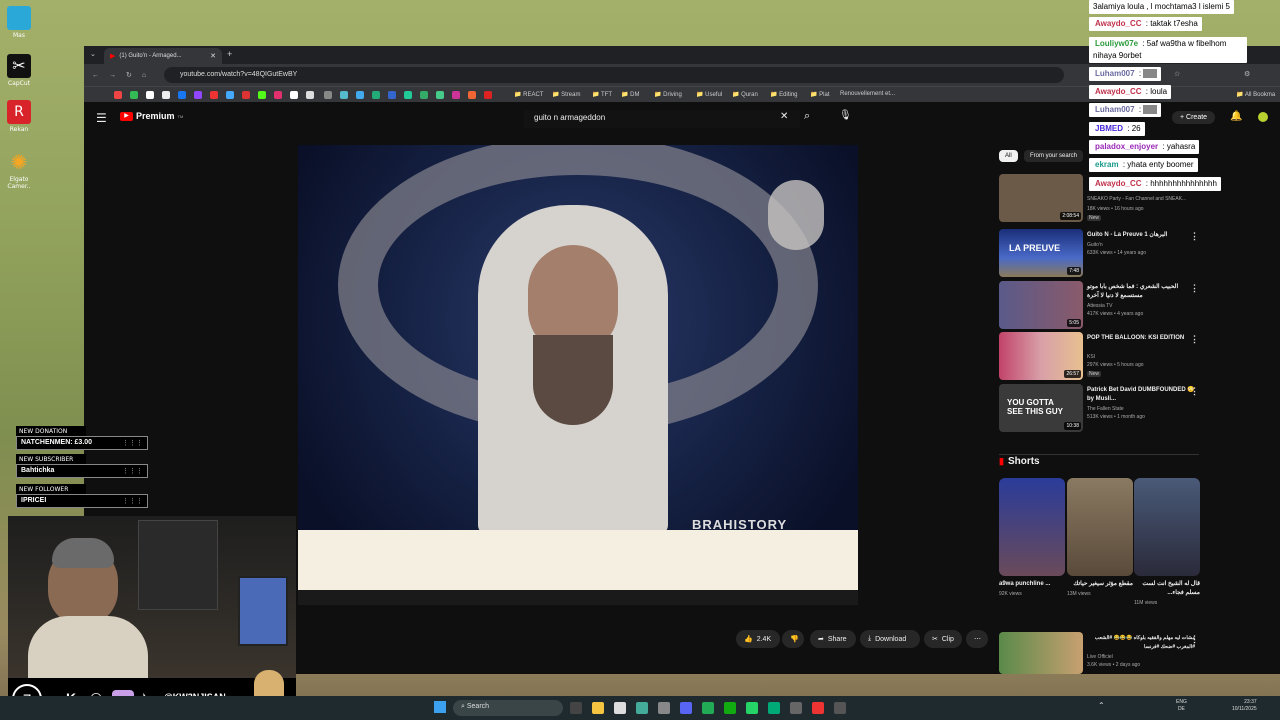 This screenshot has height=720, width=1280. What do you see at coordinates (890, 639) in the screenshot?
I see `download-button: ⤓ Download` at bounding box center [890, 639].